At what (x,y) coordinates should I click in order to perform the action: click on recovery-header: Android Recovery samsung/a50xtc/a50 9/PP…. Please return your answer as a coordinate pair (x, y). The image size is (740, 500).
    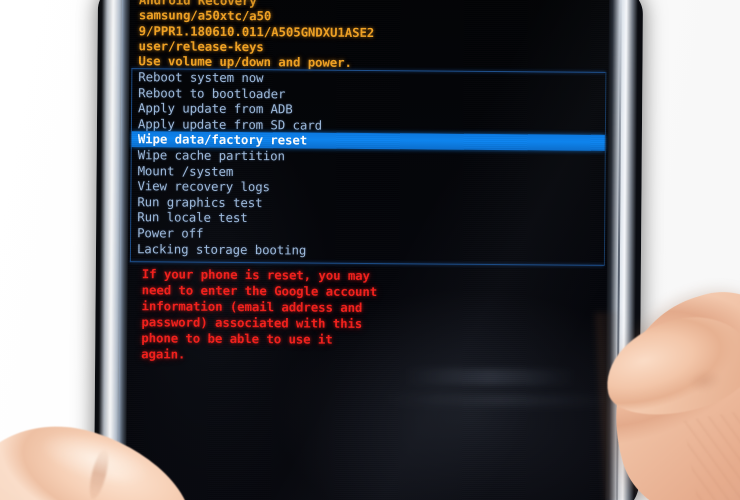
    Looking at the image, I should click on (368, 36).